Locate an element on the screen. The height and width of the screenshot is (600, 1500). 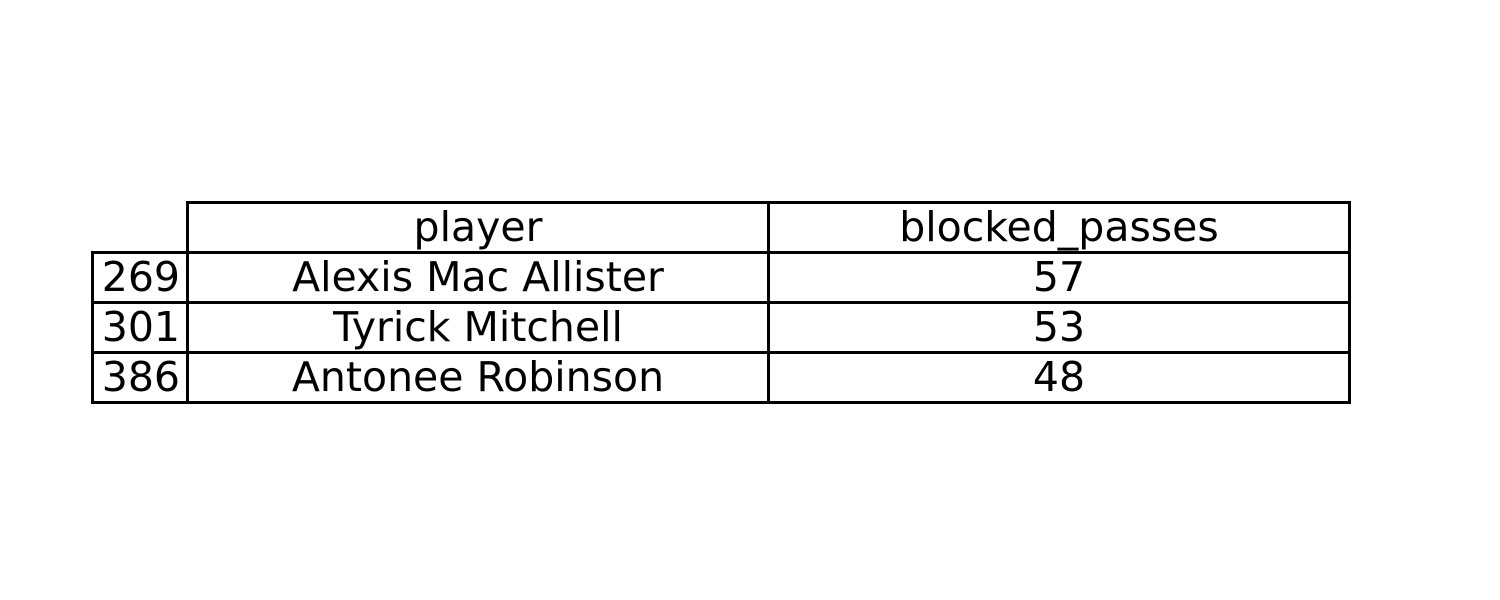
row-index: 301 is located at coordinates (140, 327).